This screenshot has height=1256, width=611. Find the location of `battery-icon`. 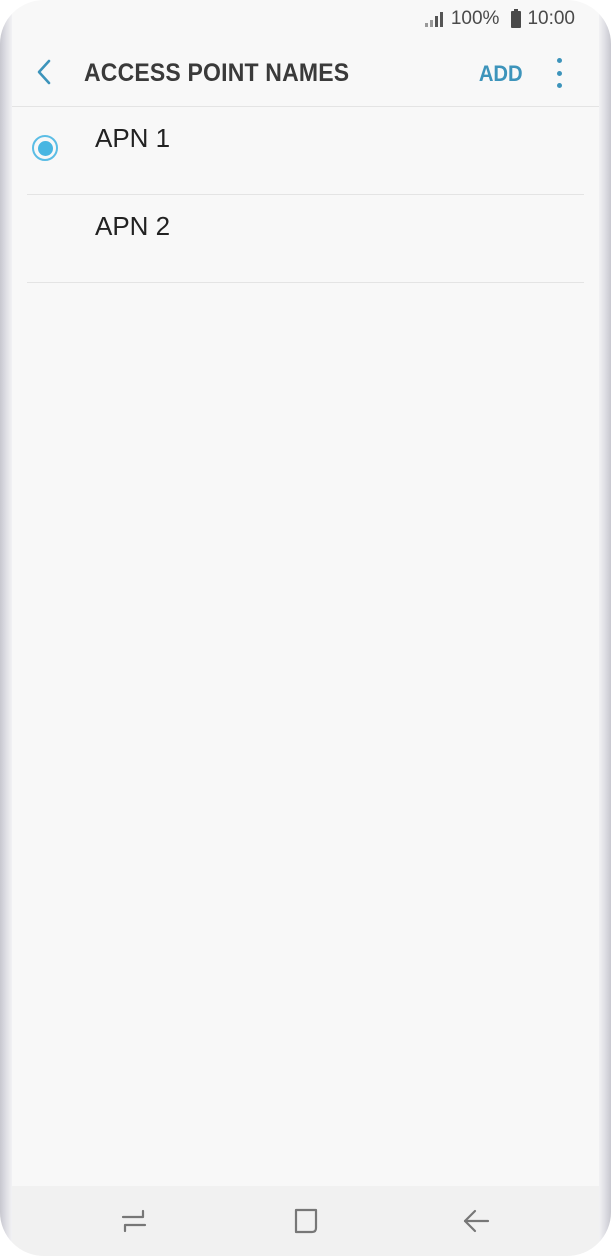

battery-icon is located at coordinates (513, 18).